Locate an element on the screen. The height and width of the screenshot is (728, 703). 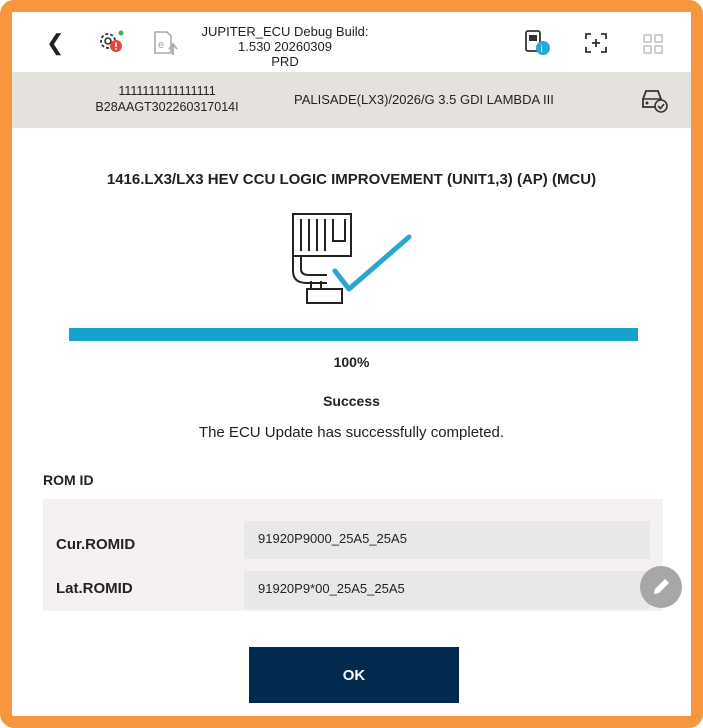
ok-button: OK is located at coordinates (354, 675).